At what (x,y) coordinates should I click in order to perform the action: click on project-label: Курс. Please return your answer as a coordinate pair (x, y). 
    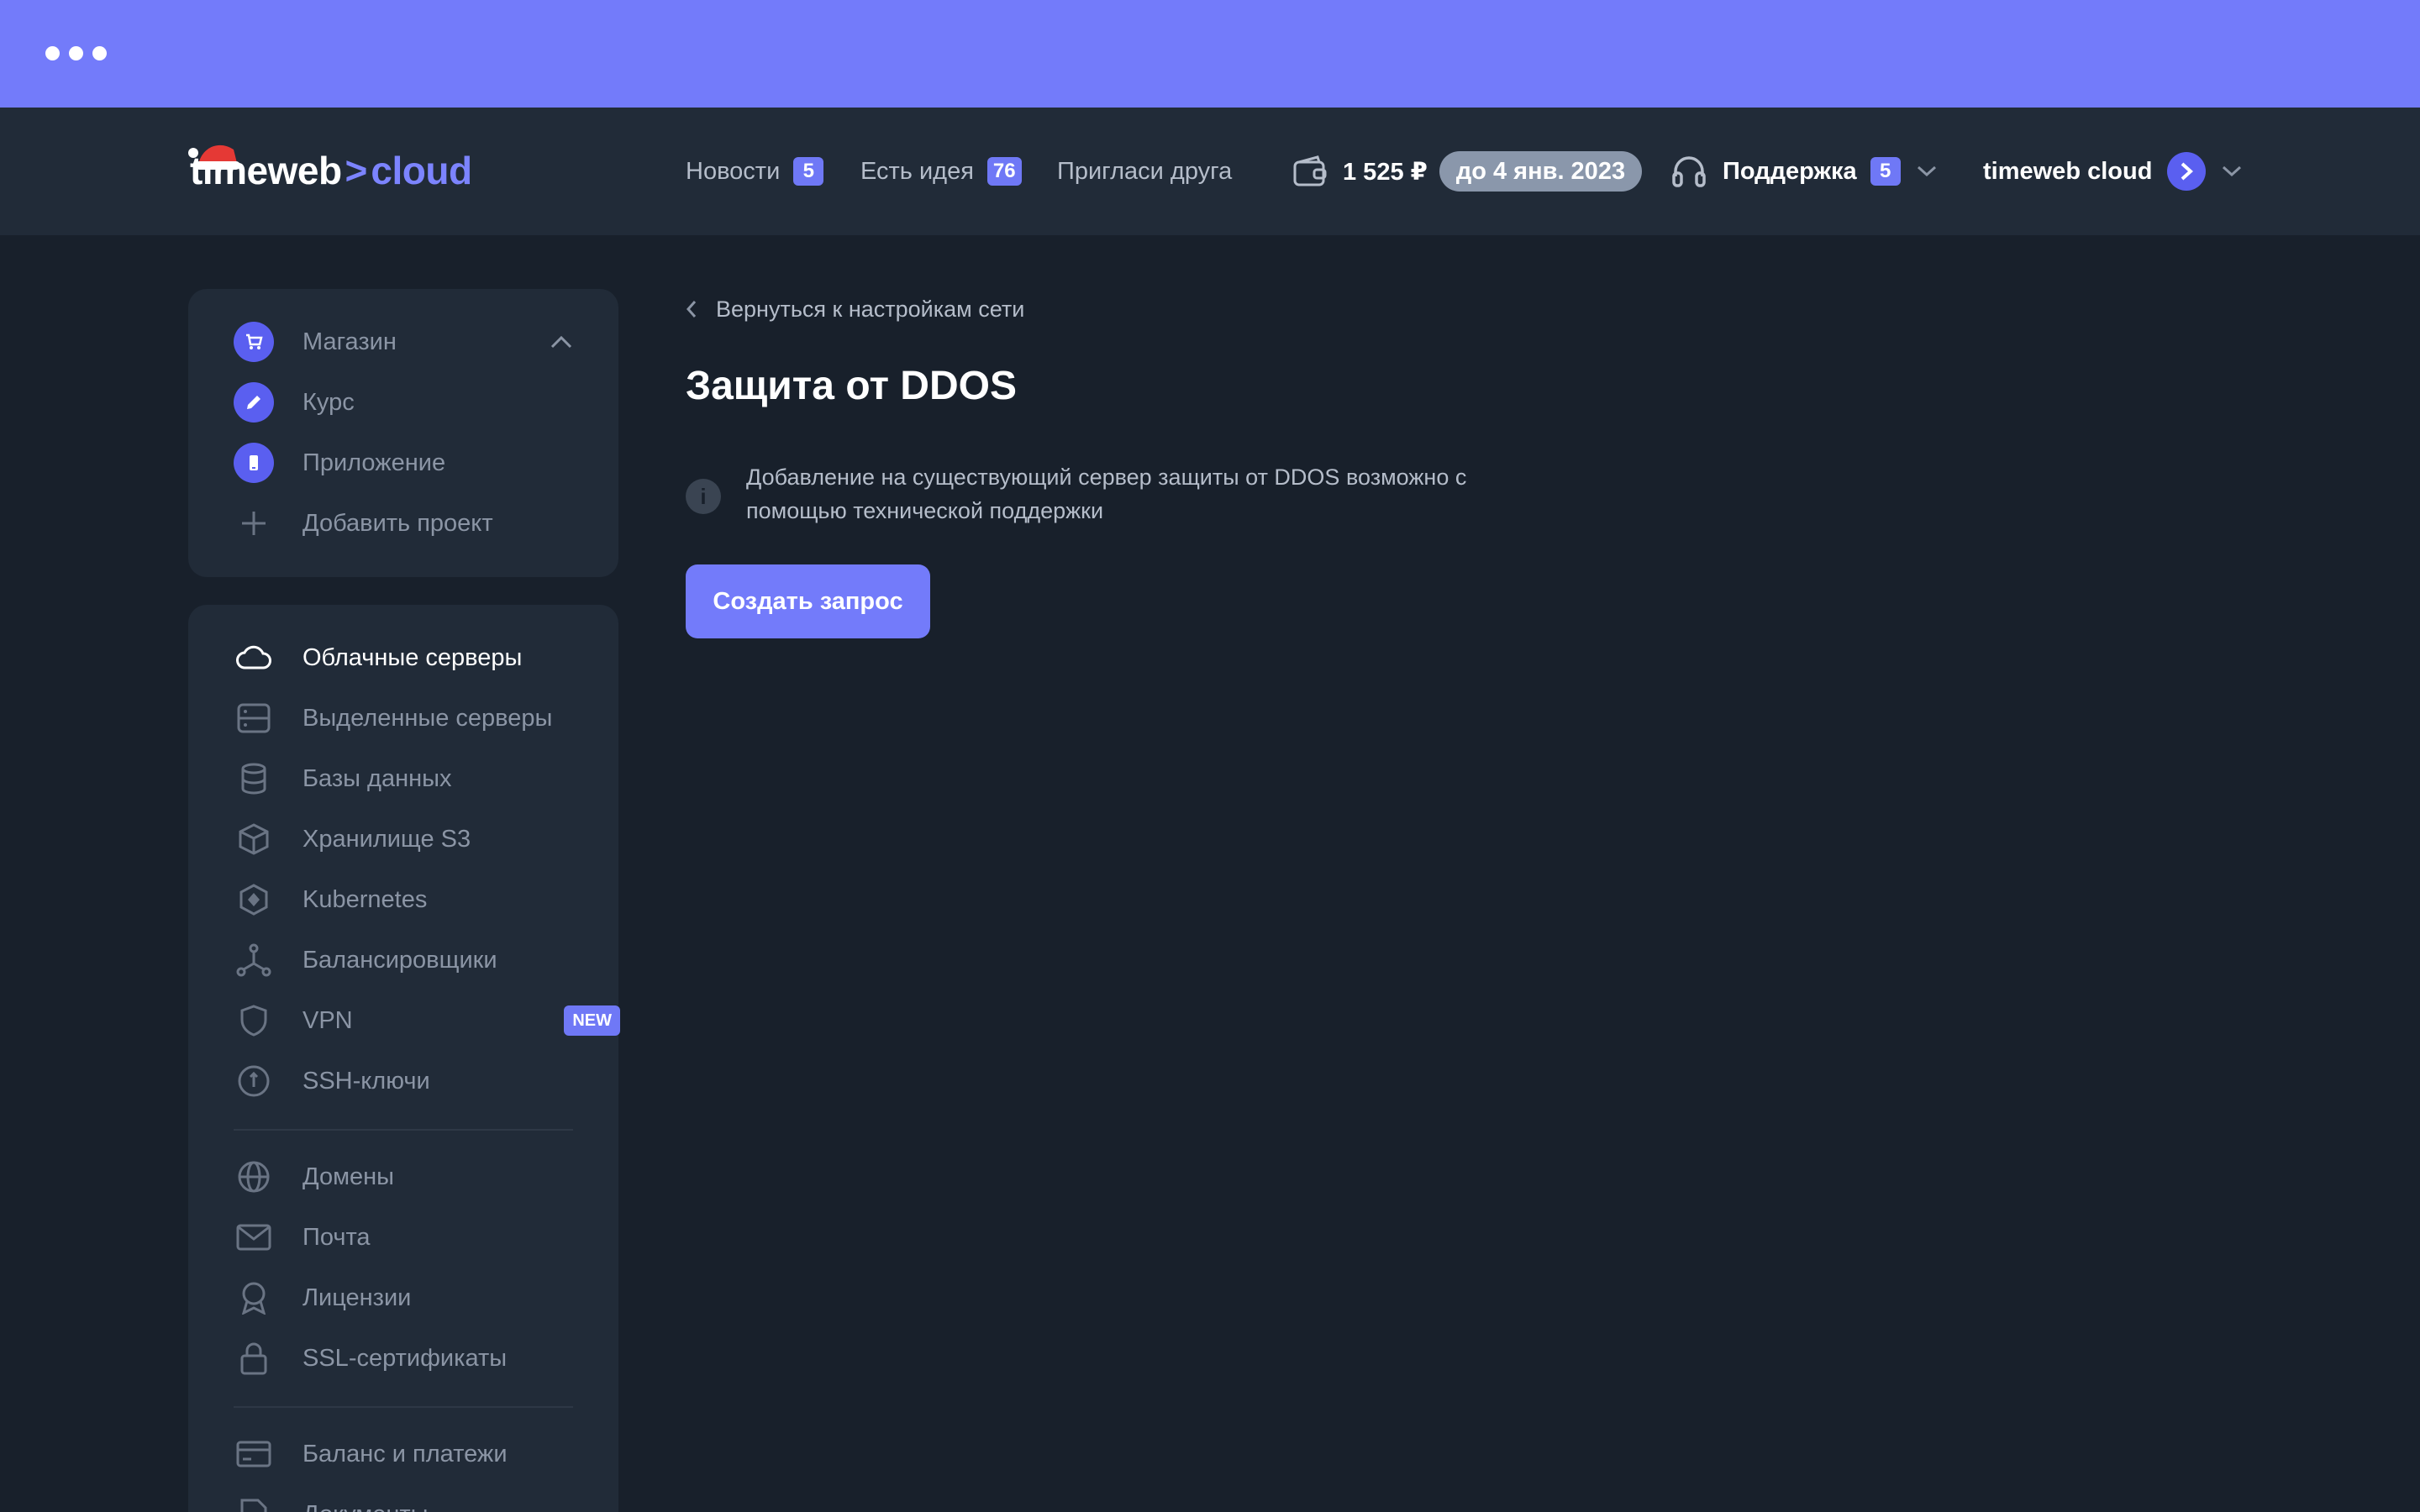
    Looking at the image, I should click on (329, 402).